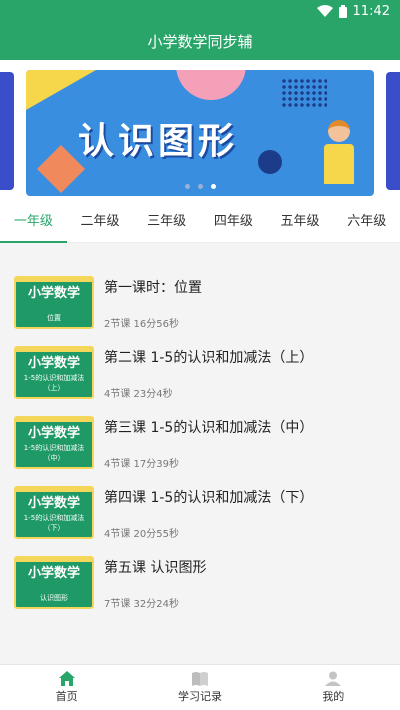 The image size is (400, 710). What do you see at coordinates (54, 383) in the screenshot?
I see `thumbnail-subtitle: 1-5的认识和加减法（上）` at bounding box center [54, 383].